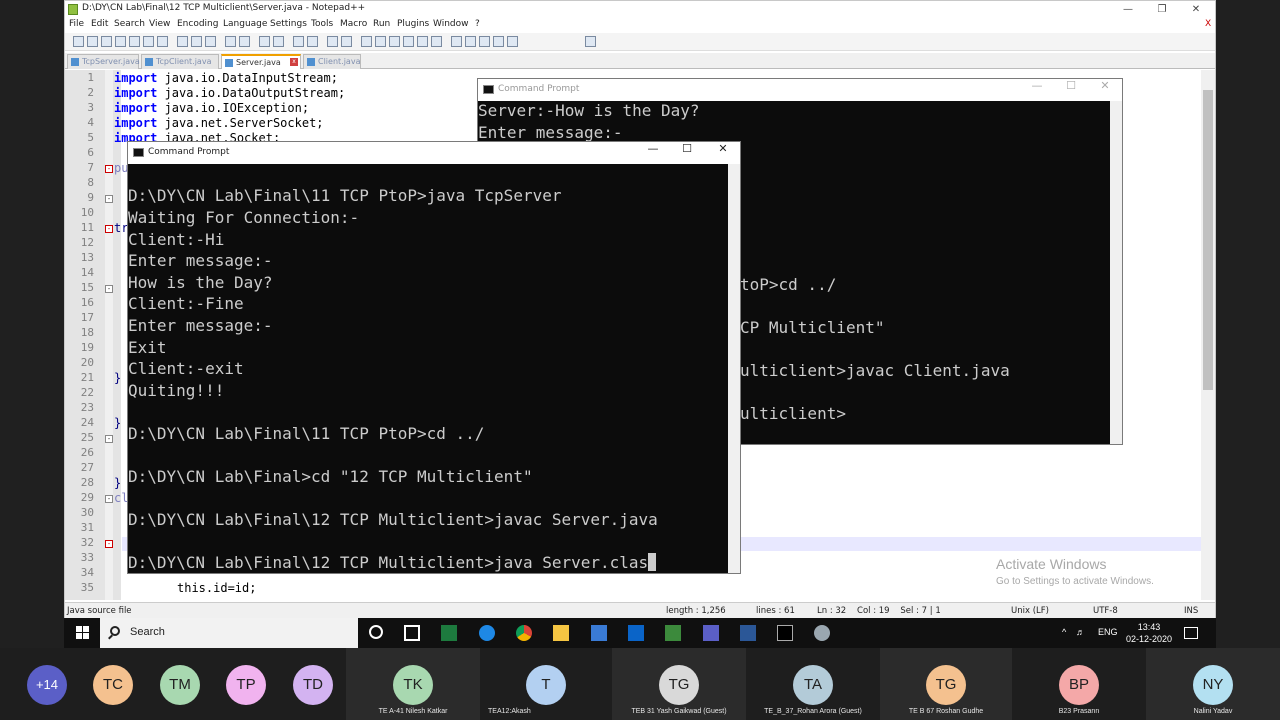 This screenshot has width=1280, height=720. I want to click on chrome-icon, so click(524, 633).